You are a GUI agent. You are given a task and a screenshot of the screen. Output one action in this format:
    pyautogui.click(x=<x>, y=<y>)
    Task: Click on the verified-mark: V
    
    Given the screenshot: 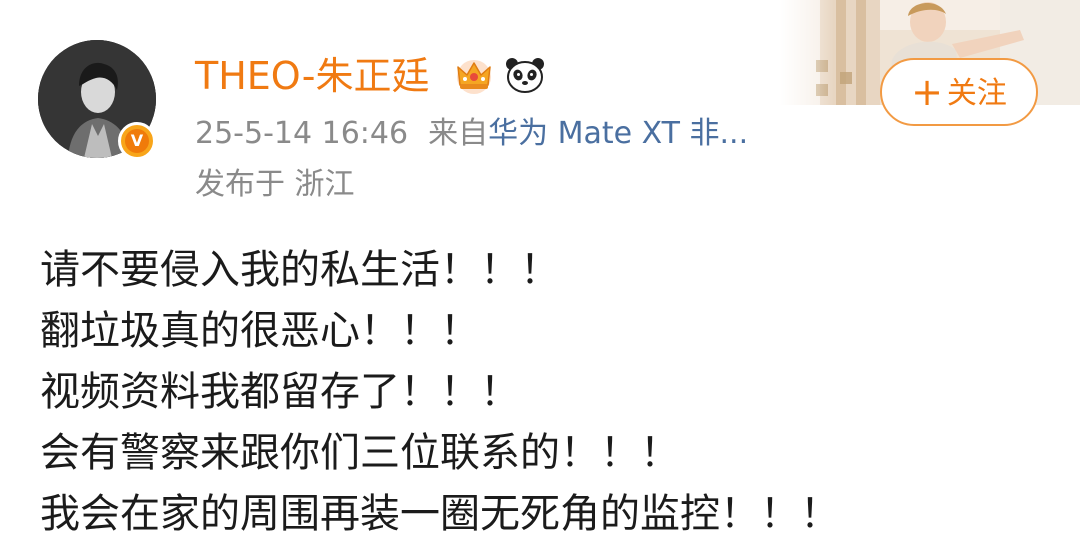 What is the action you would take?
    pyautogui.click(x=137, y=141)
    